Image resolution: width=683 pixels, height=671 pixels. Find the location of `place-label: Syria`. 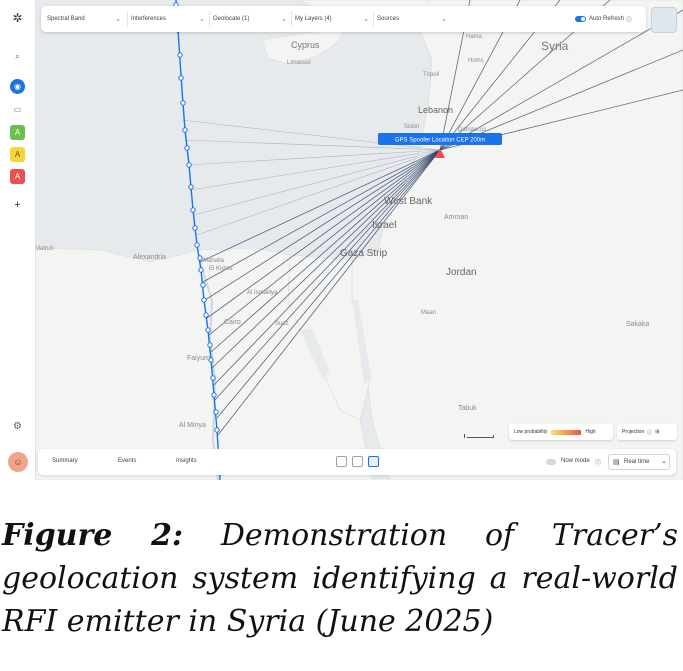

place-label: Syria is located at coordinates (555, 46).